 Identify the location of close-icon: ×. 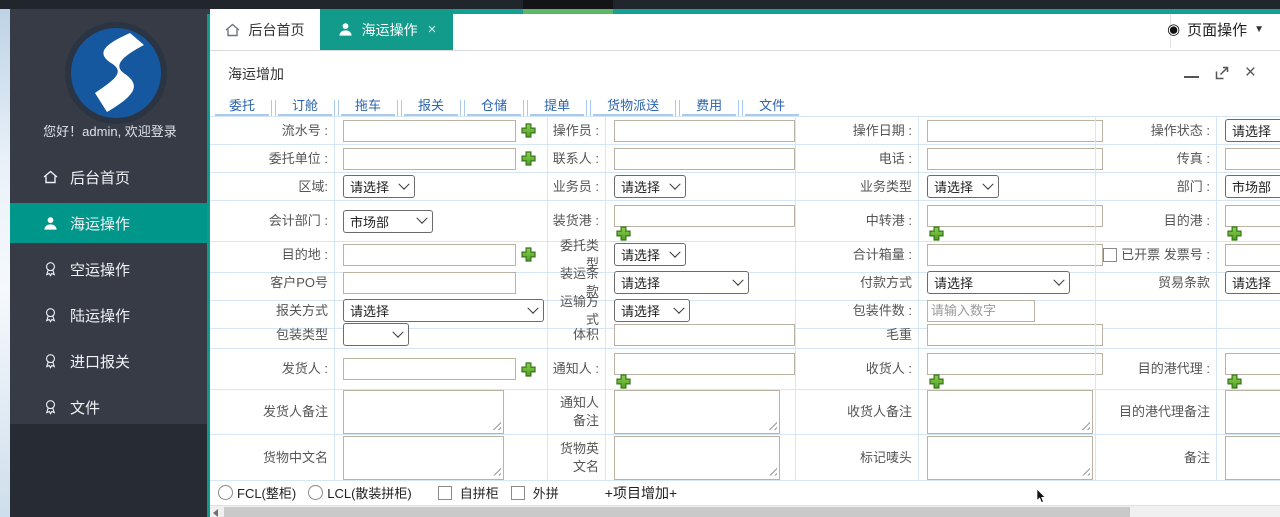
(432, 29).